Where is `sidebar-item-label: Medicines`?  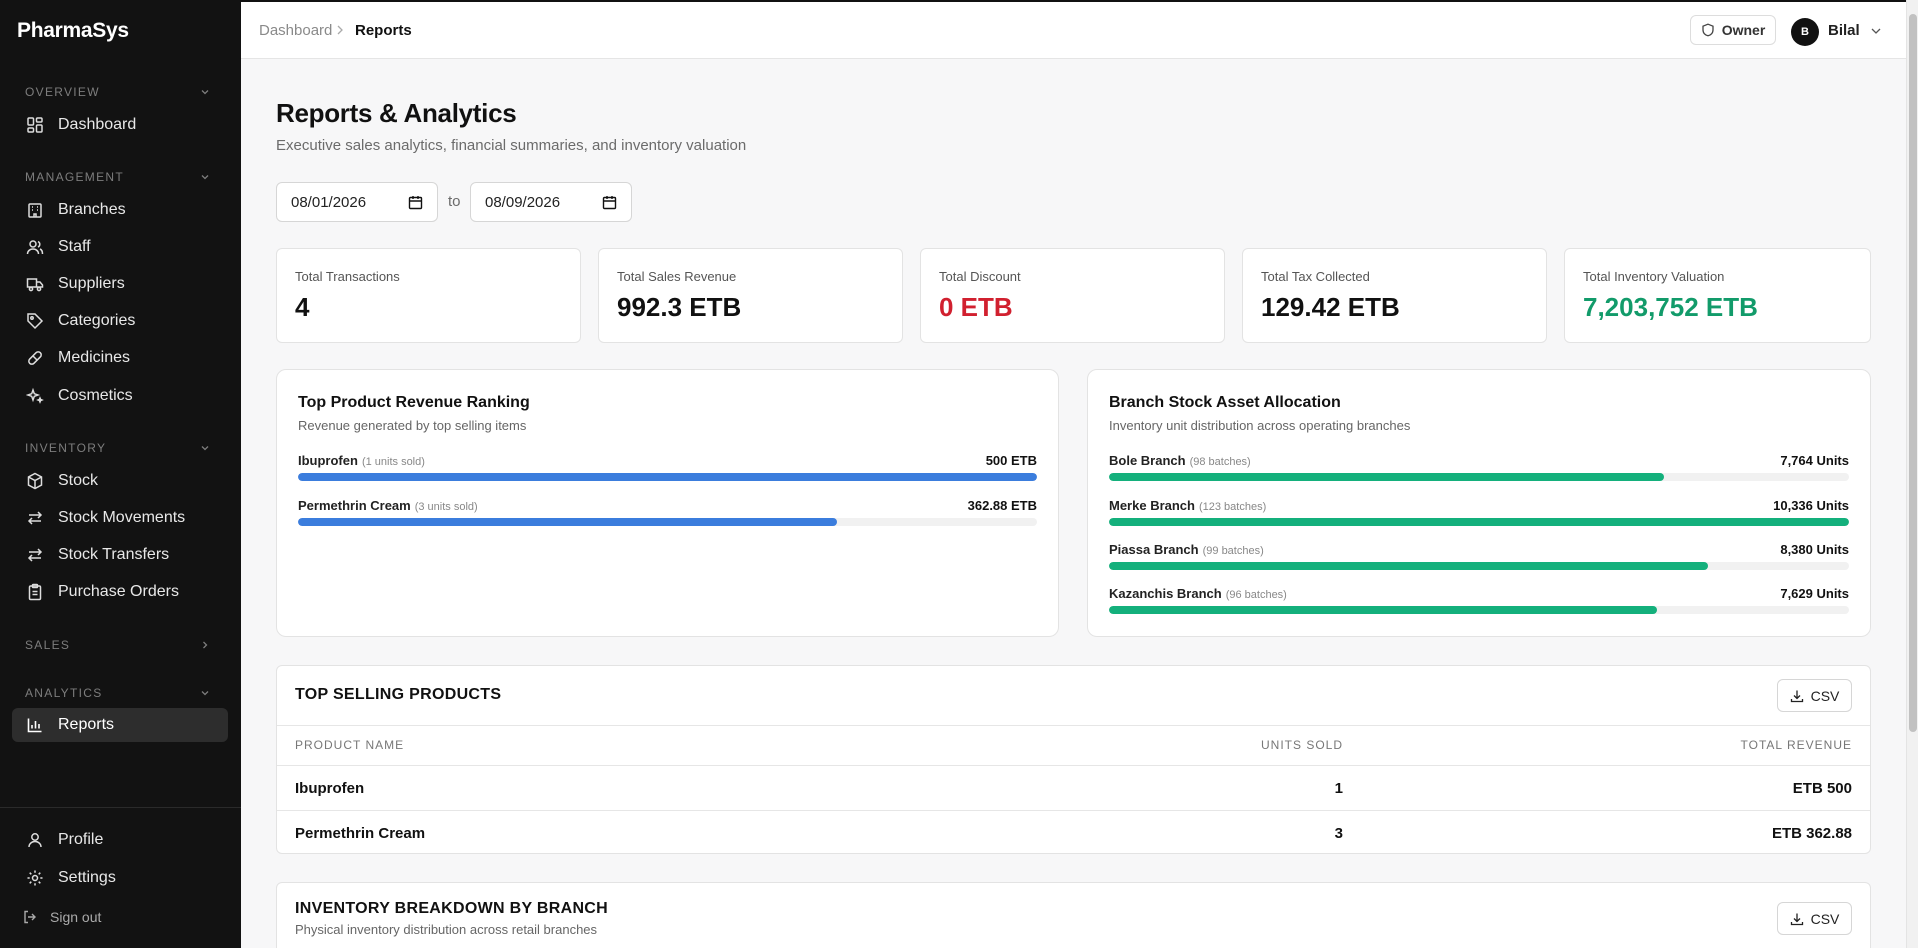
sidebar-item-label: Medicines is located at coordinates (94, 357).